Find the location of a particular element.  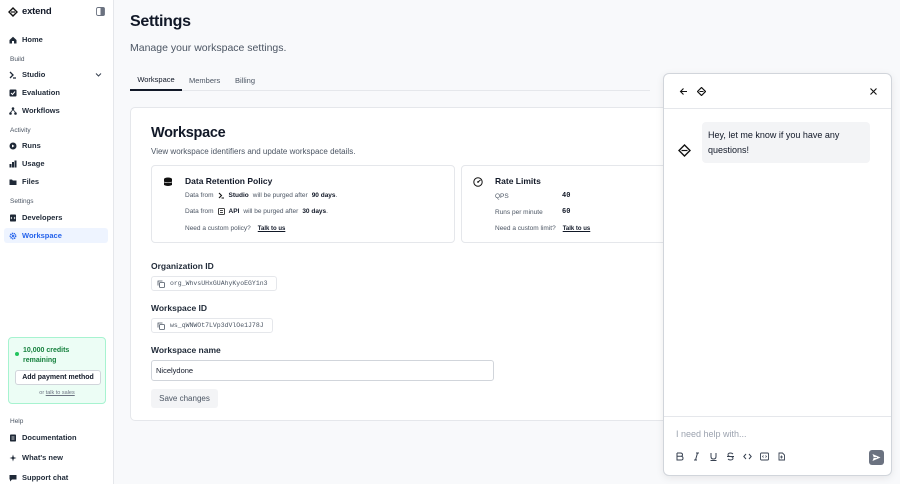

chat-bubble-icon is located at coordinates (13, 477).